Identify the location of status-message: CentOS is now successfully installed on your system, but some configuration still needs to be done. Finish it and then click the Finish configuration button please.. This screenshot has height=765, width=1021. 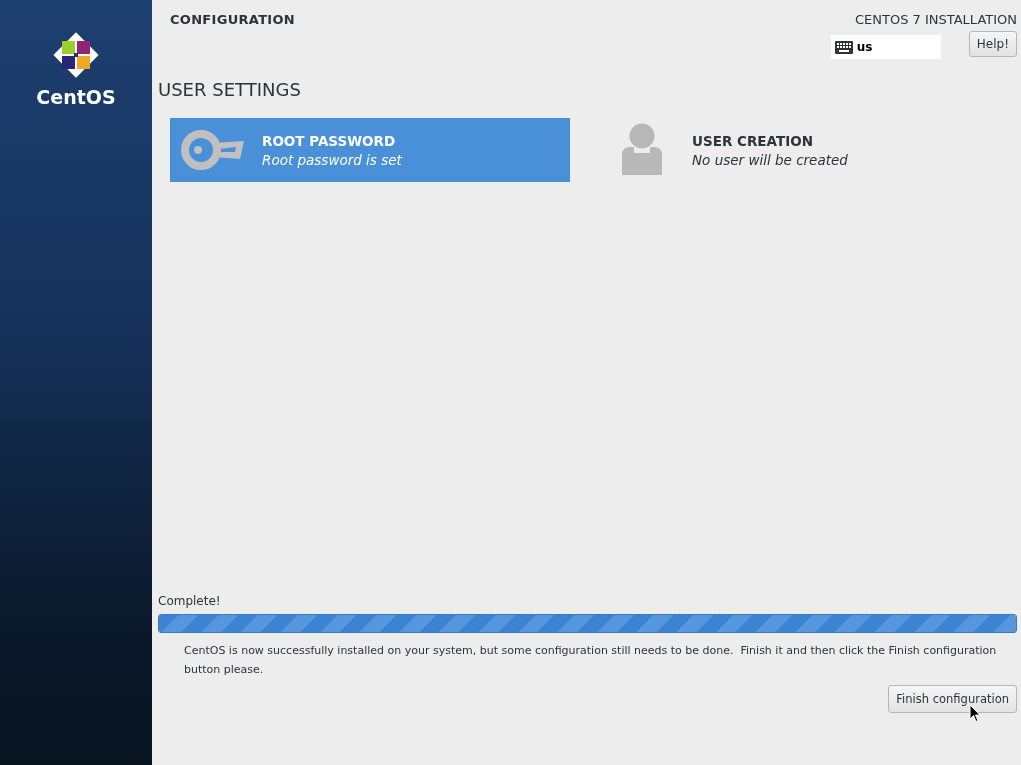
(591, 660).